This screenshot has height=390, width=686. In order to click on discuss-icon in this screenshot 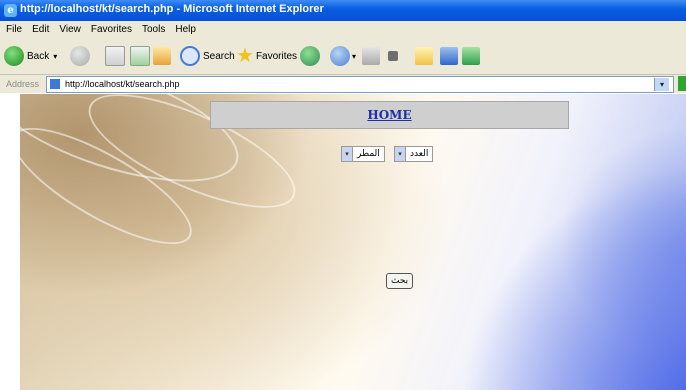, I will do `click(449, 56)`.